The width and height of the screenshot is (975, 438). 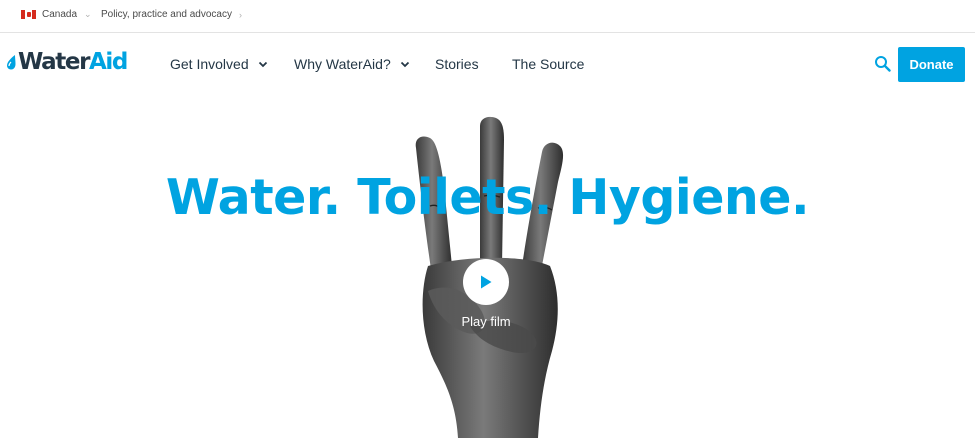 I want to click on policy-label: Policy, practice and advocacy, so click(x=166, y=14).